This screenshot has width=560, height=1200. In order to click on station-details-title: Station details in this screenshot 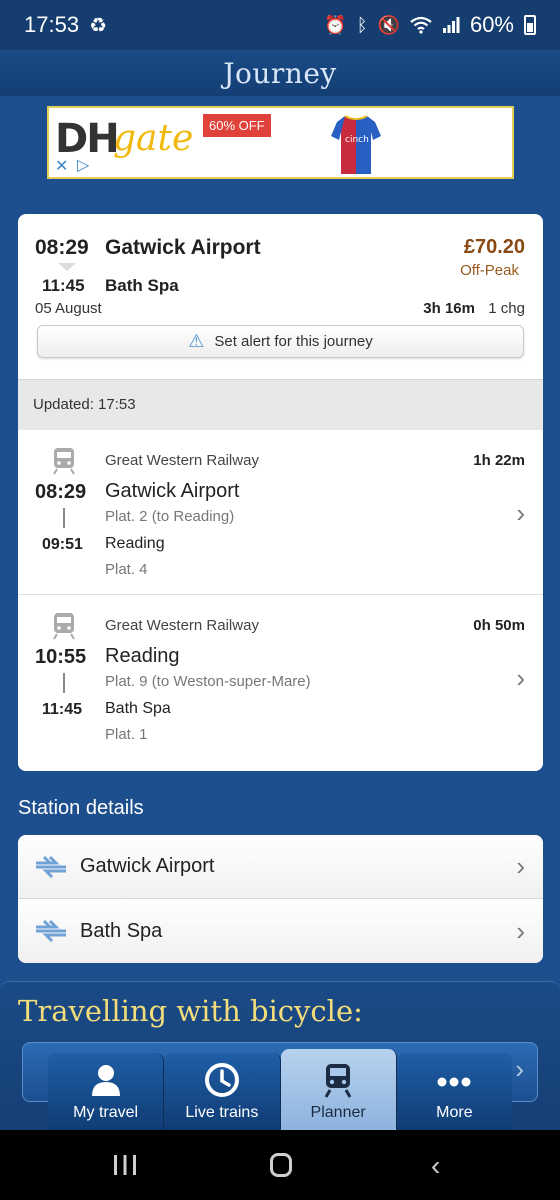, I will do `click(81, 808)`.